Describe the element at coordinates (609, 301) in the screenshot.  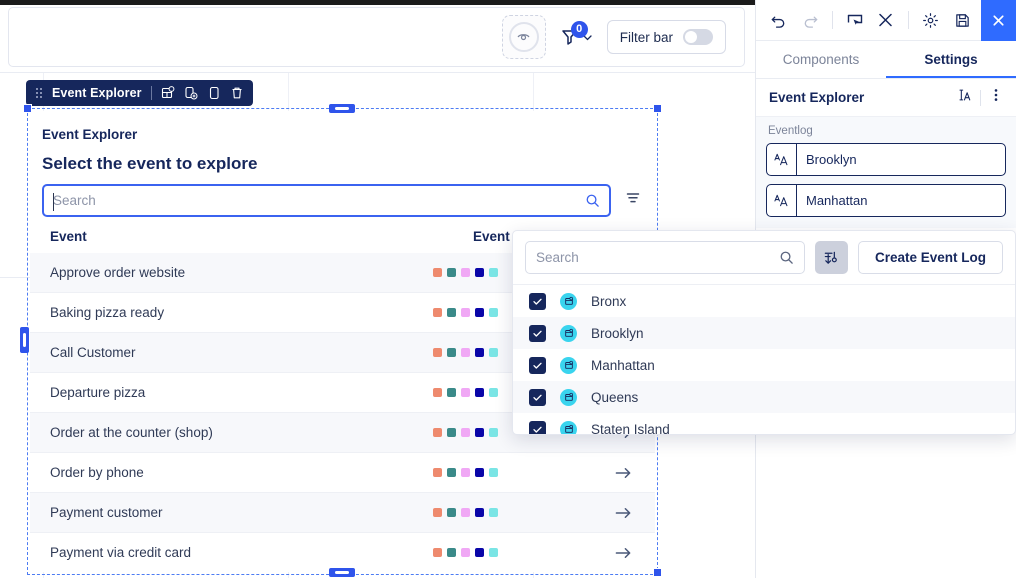
I see `list-item-label: Bronx` at that location.